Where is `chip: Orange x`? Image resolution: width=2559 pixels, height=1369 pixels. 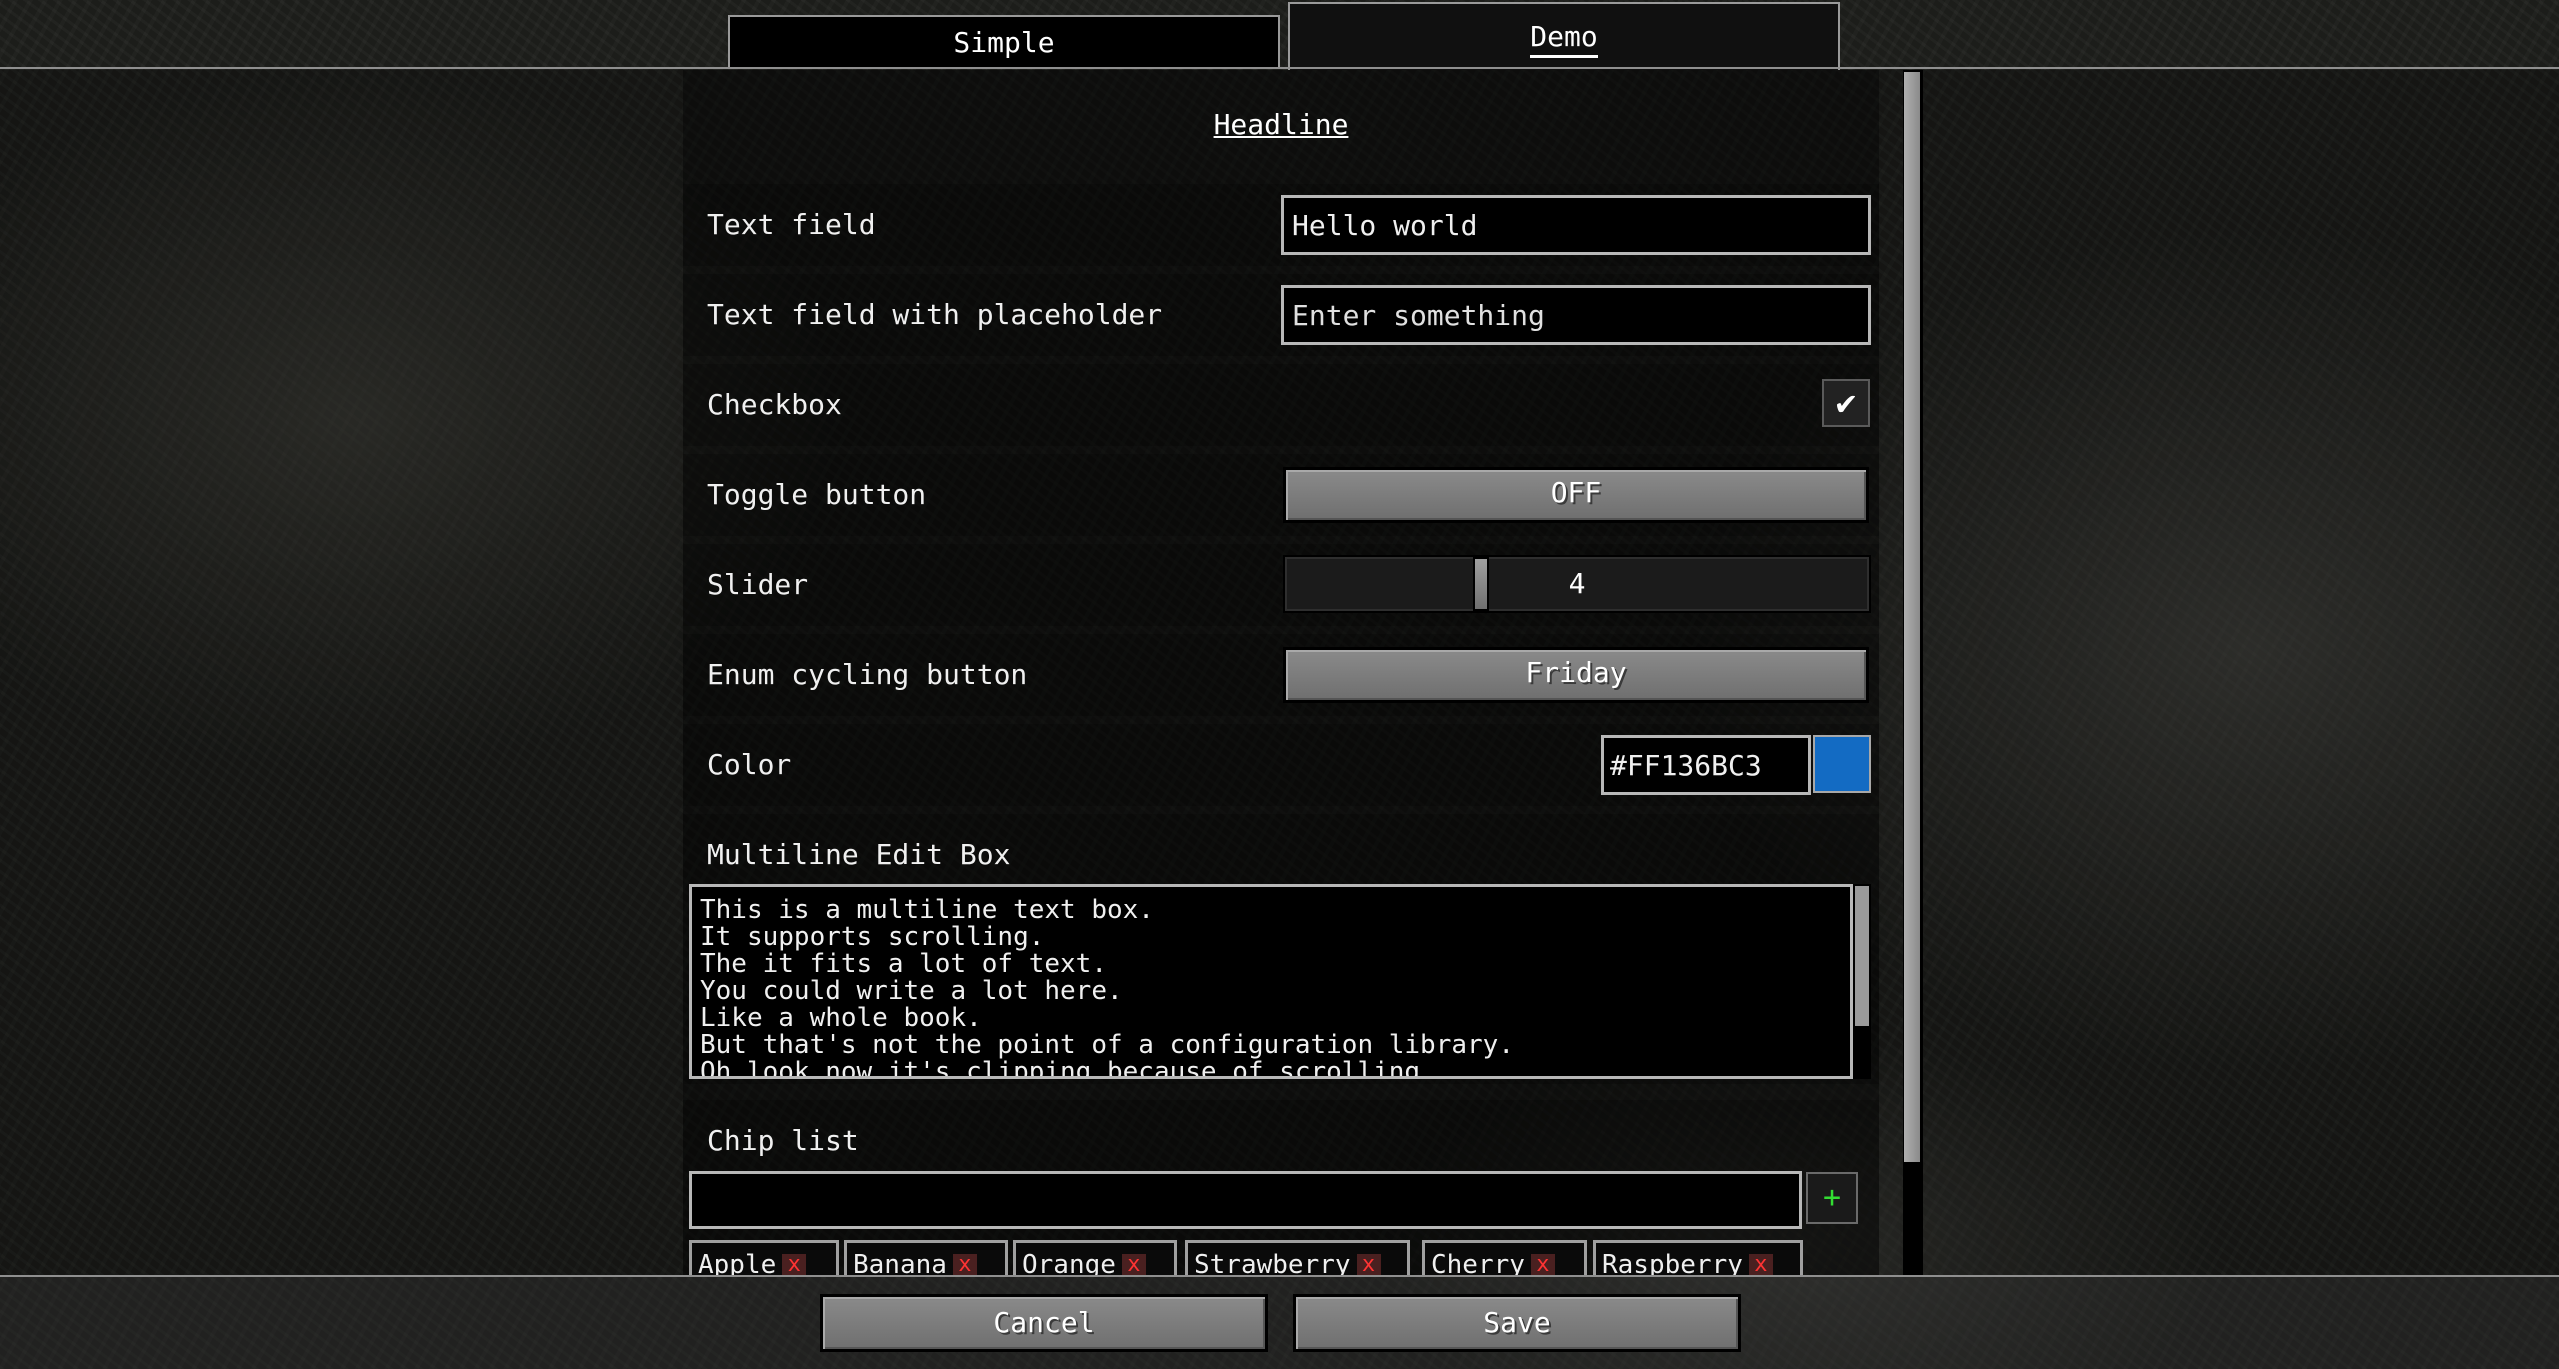 chip: Orange x is located at coordinates (1095, 1257).